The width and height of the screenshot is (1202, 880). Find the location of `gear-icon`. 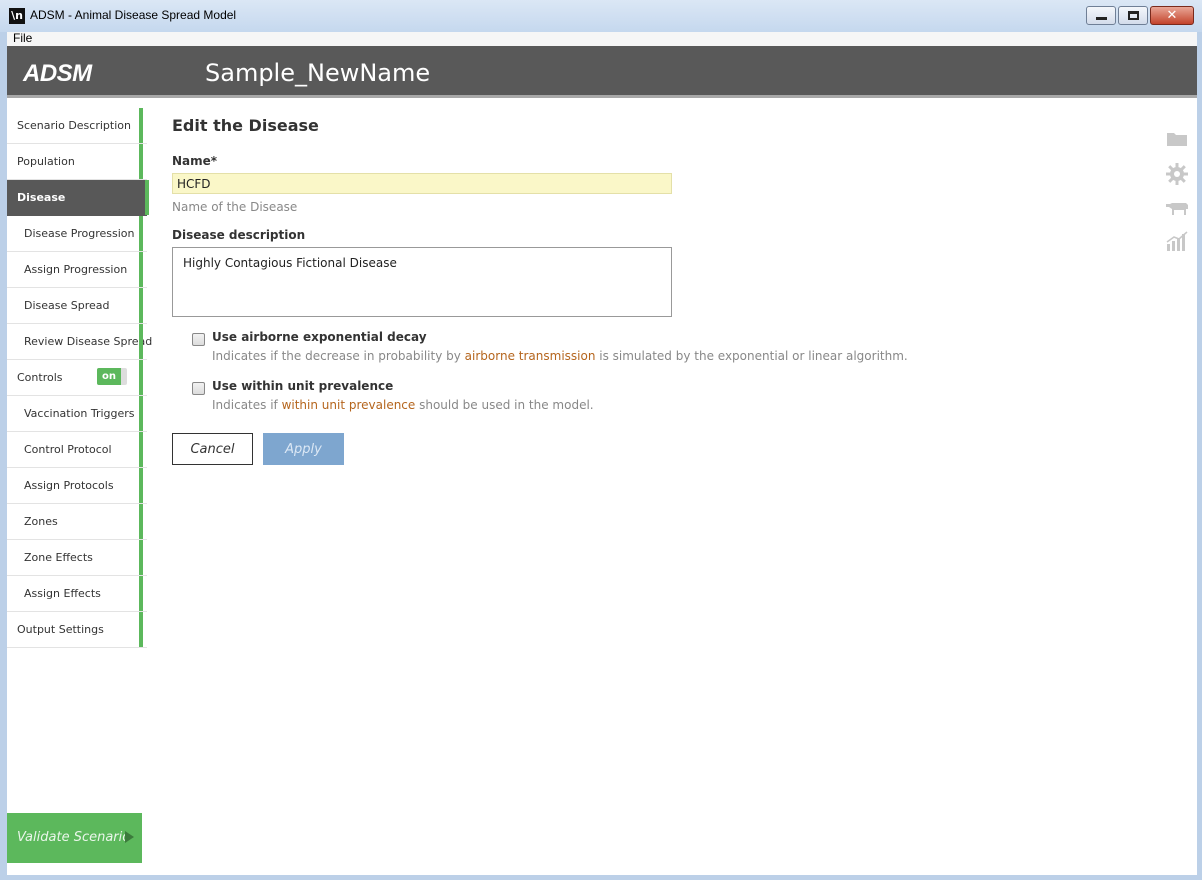

gear-icon is located at coordinates (1178, 174).